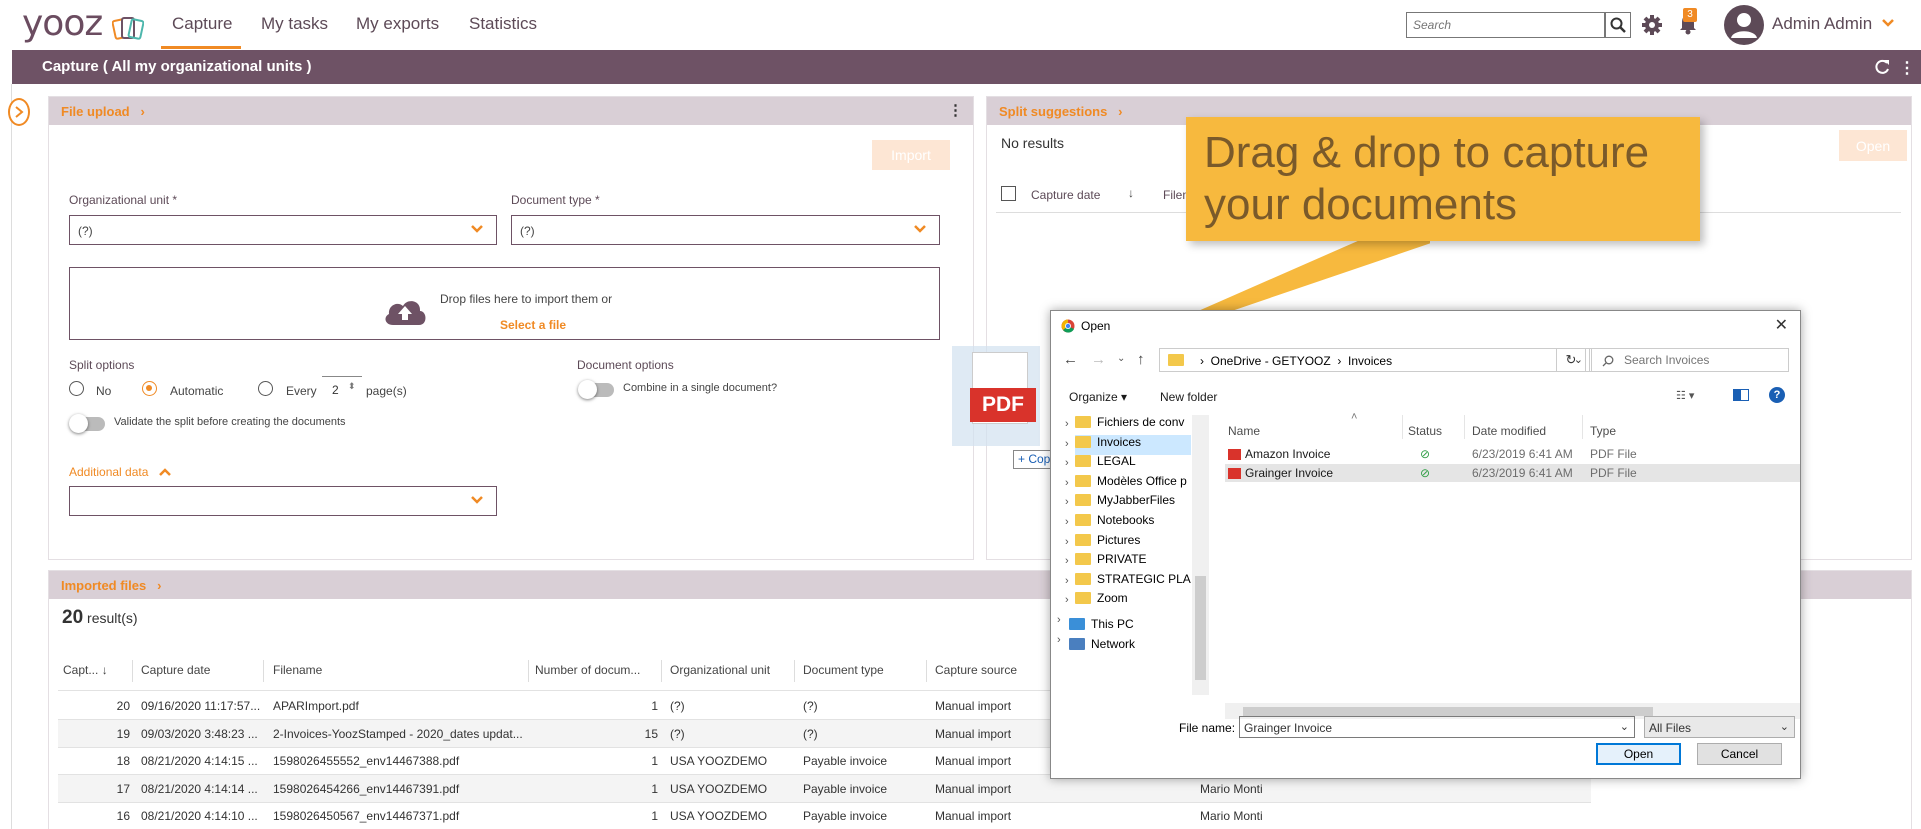  What do you see at coordinates (294, 24) in the screenshot?
I see `tab-my-tasks: My tasks` at bounding box center [294, 24].